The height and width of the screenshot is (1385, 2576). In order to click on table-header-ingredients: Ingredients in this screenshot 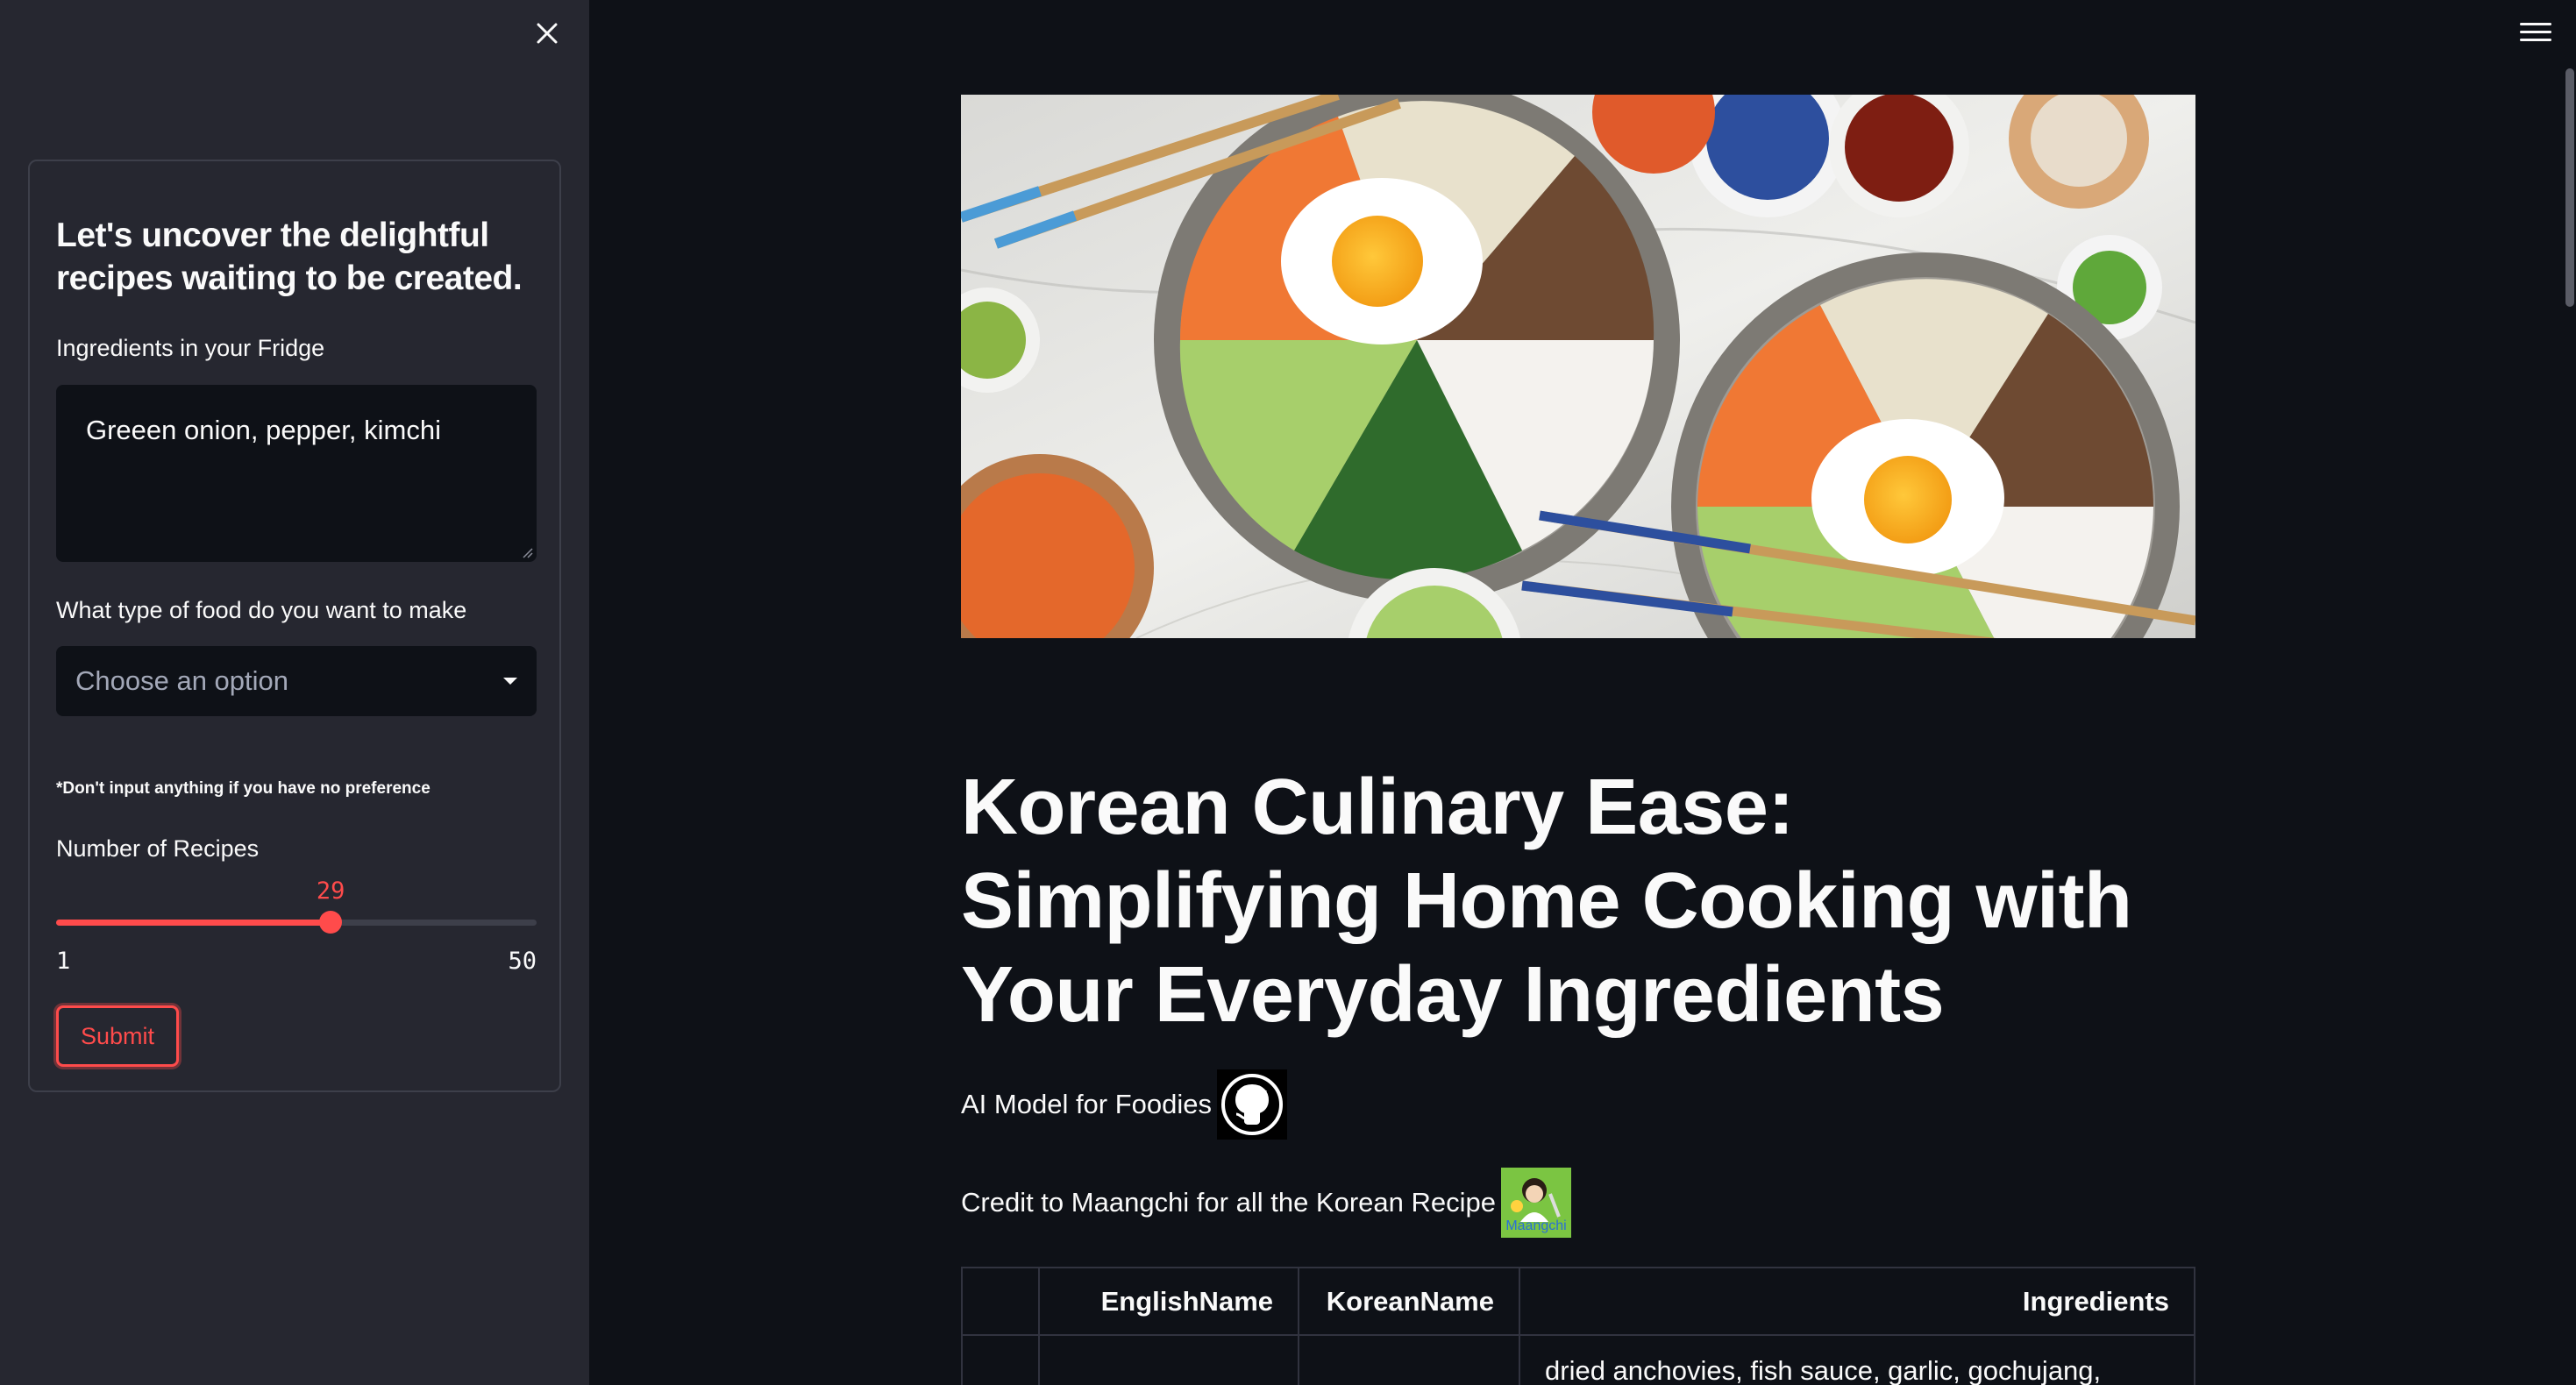, I will do `click(1857, 1301)`.